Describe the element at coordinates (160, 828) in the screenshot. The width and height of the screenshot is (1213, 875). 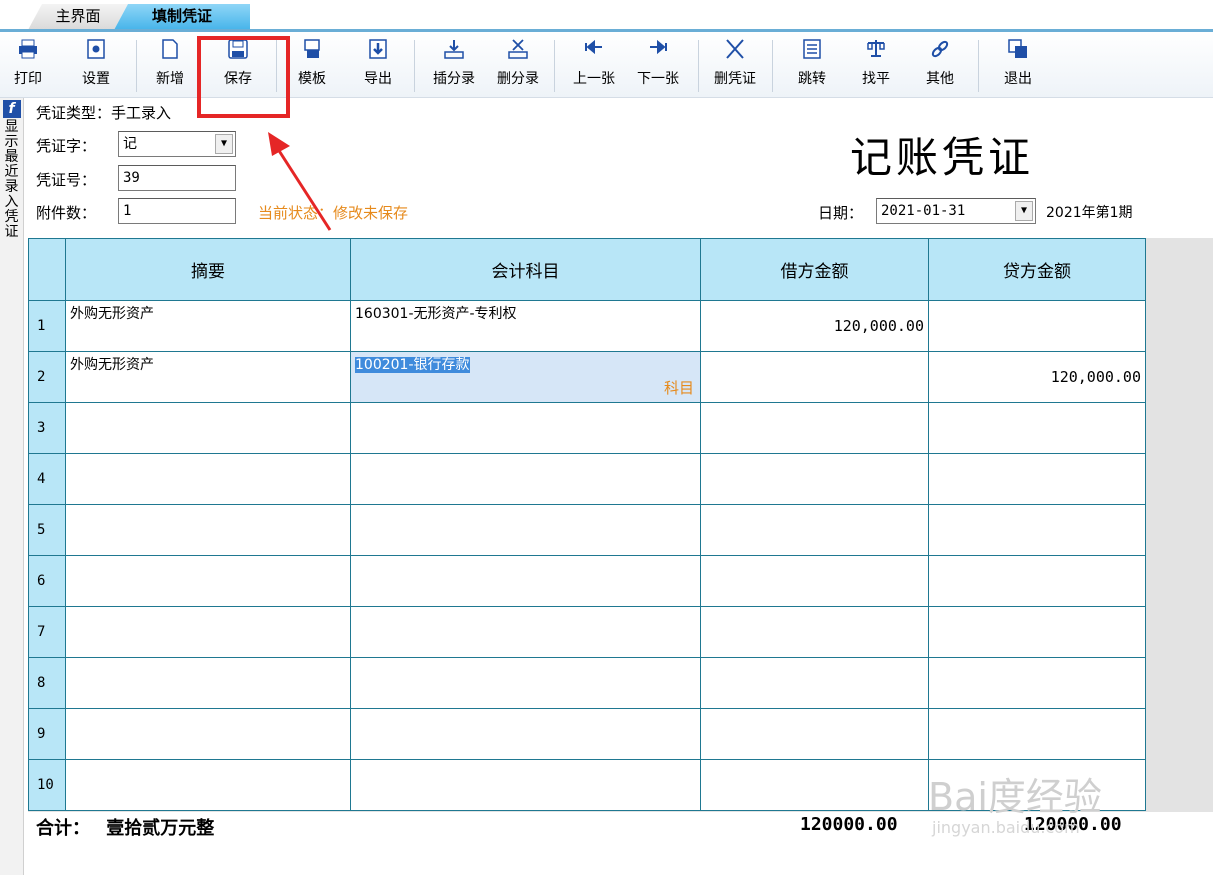
I see `amount-in-words: 壹拾贰万元整` at that location.